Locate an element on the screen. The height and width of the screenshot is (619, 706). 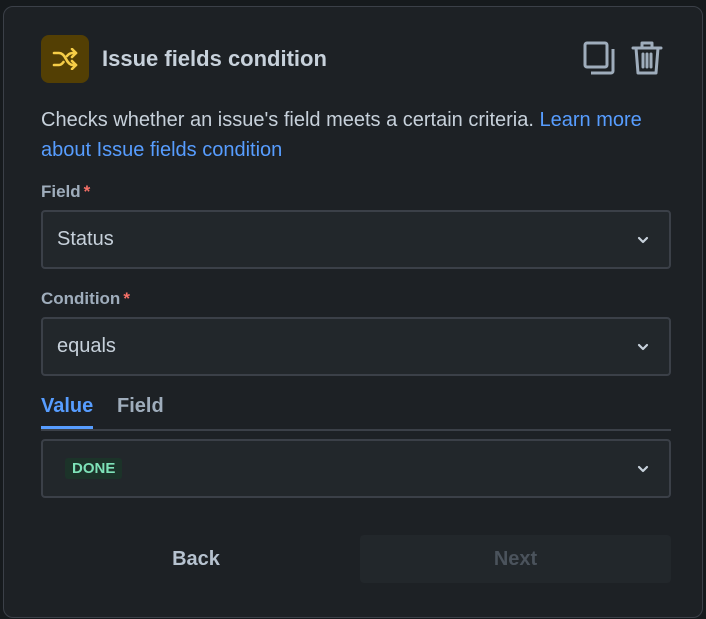
shuffle-icon is located at coordinates (65, 59).